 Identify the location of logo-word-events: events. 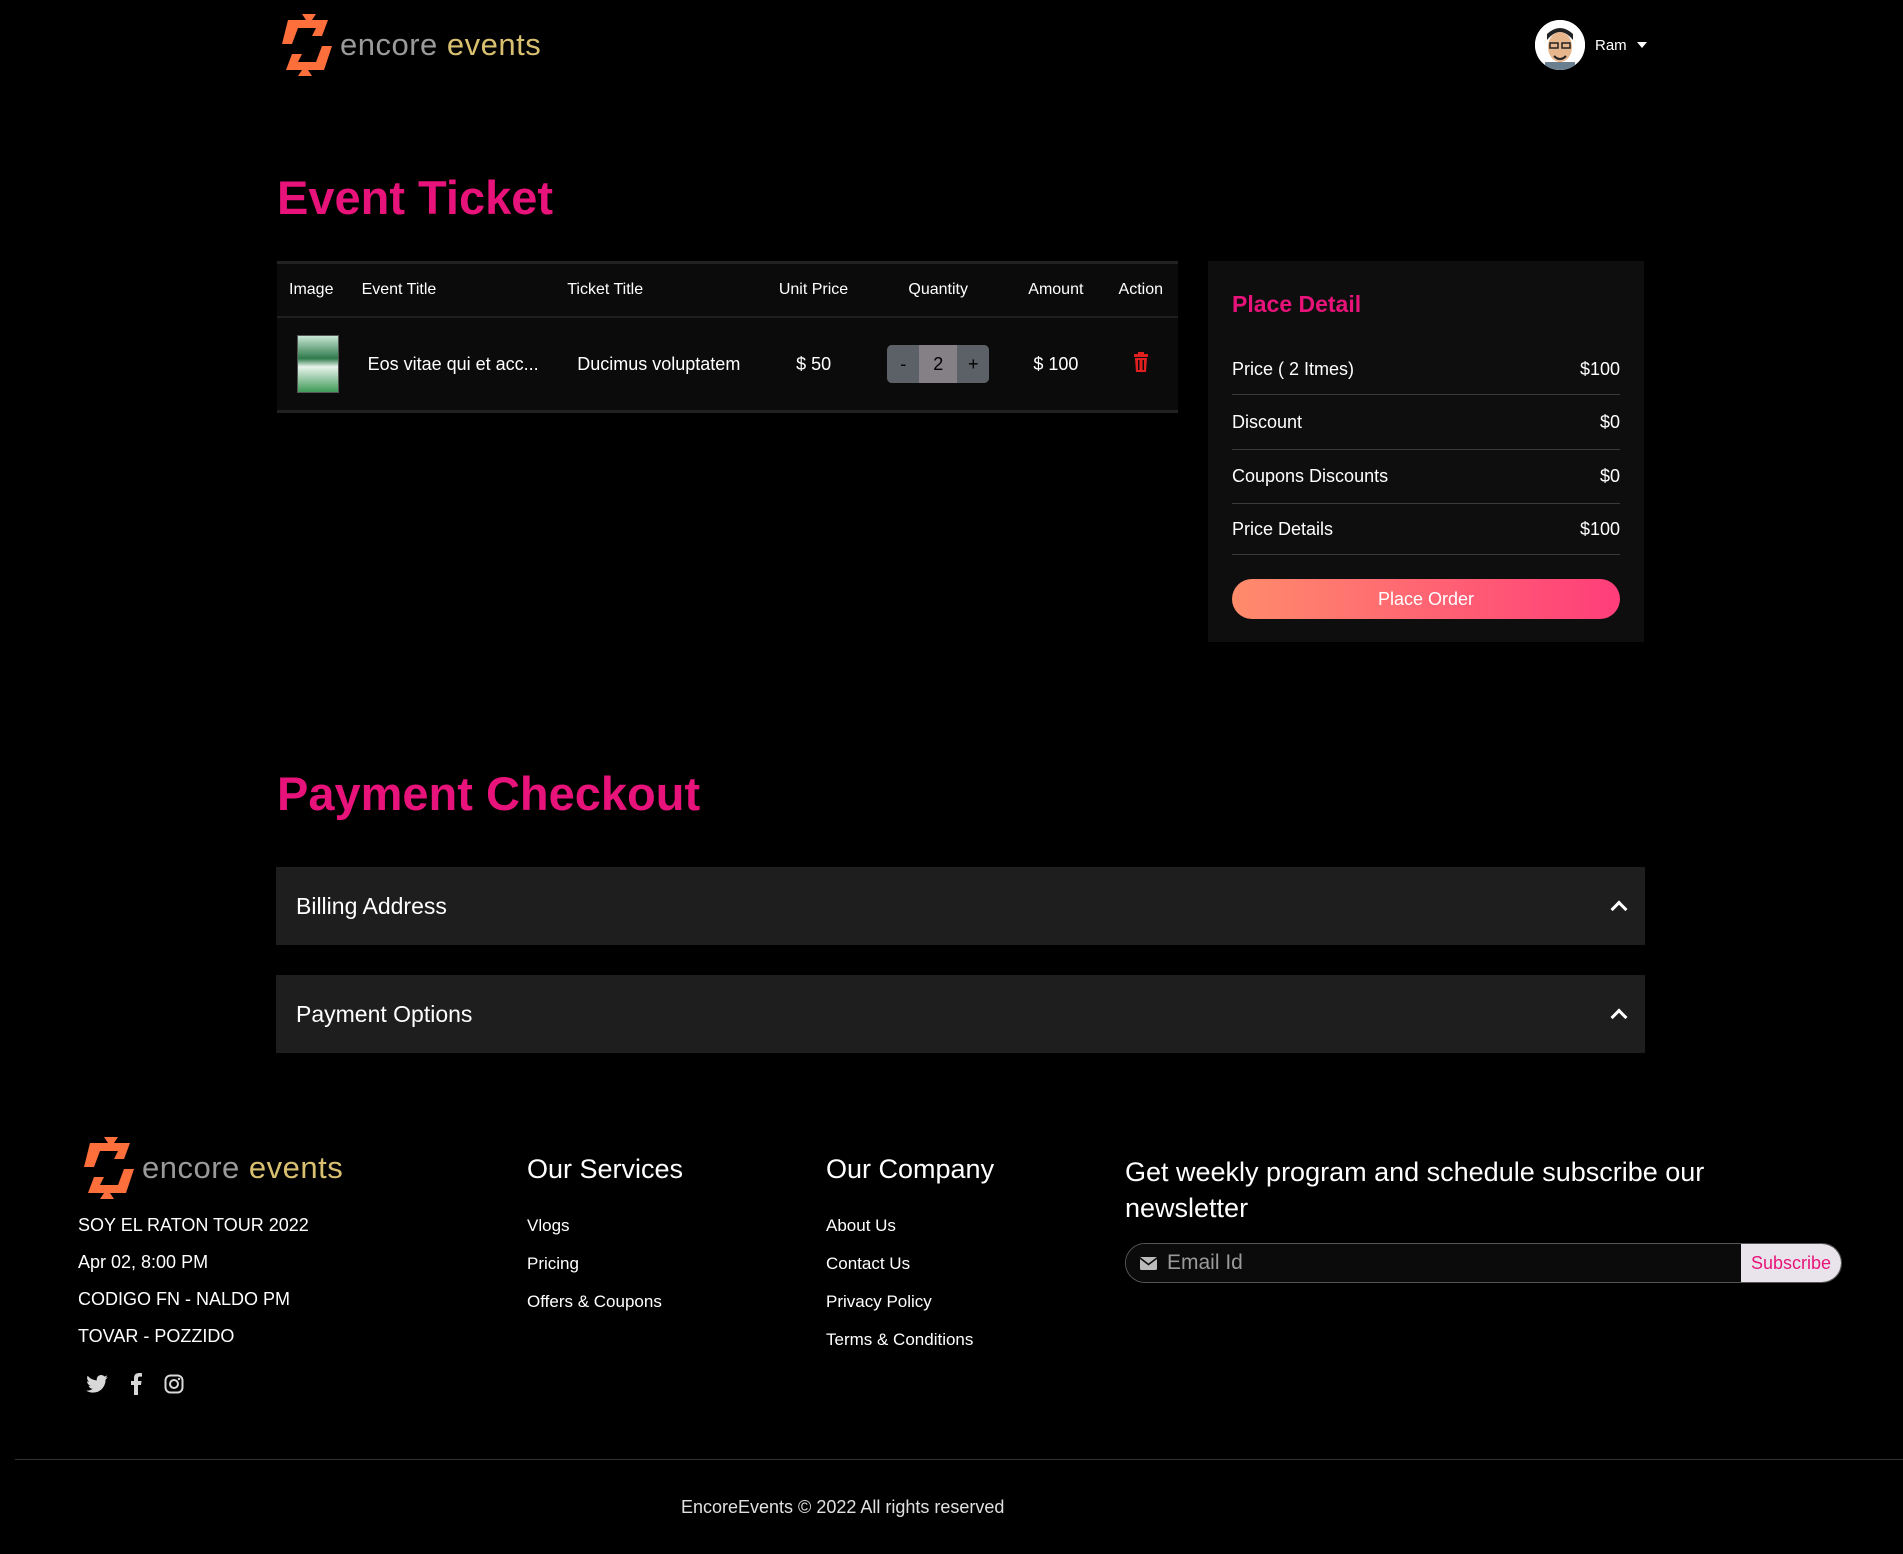
(494, 44).